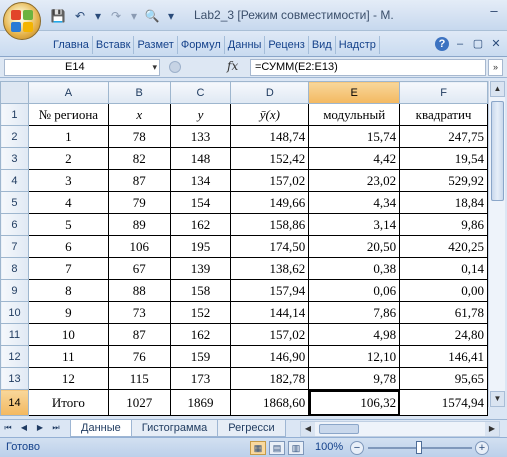  What do you see at coordinates (270, 246) in the screenshot?
I see `data-cell: 174,50` at bounding box center [270, 246].